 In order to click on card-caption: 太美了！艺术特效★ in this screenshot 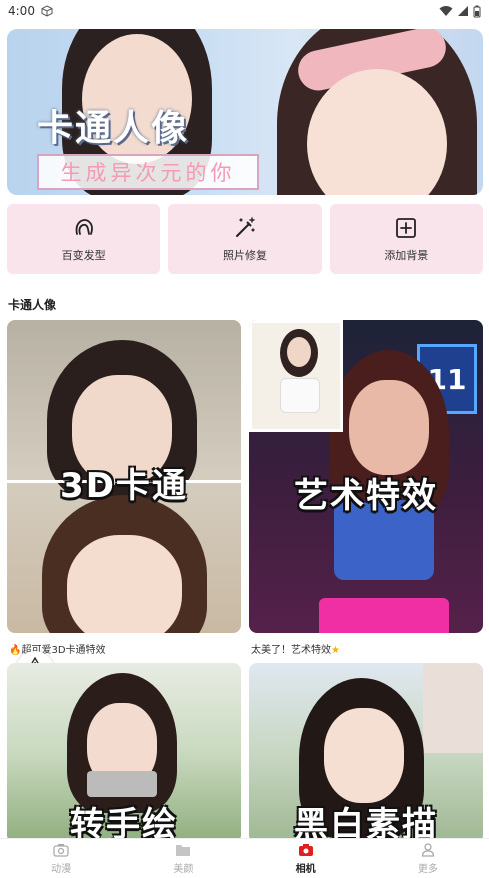, I will do `click(295, 648)`.